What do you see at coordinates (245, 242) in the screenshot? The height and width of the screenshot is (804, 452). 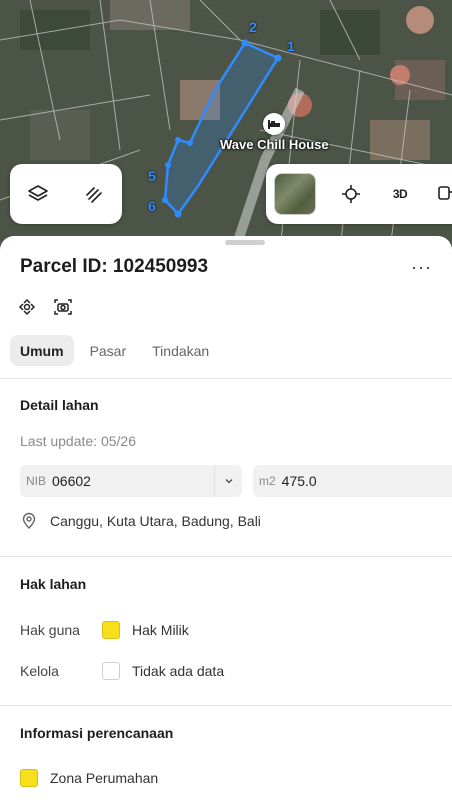 I see `sheet-drag-handle` at bounding box center [245, 242].